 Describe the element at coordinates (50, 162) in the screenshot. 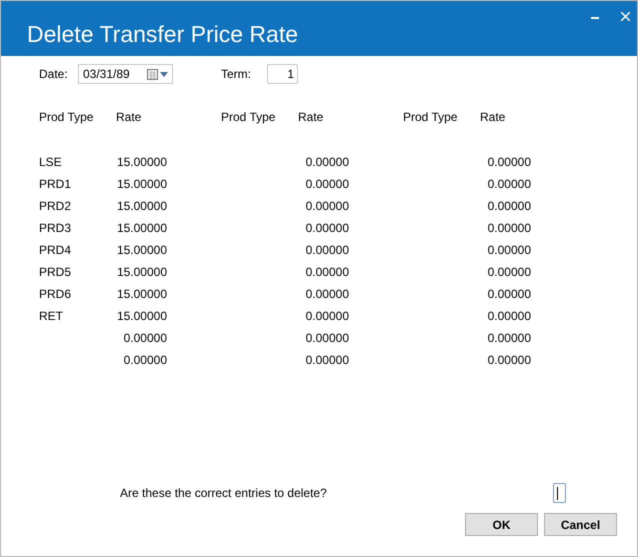

I see `table-cell: LSE` at that location.